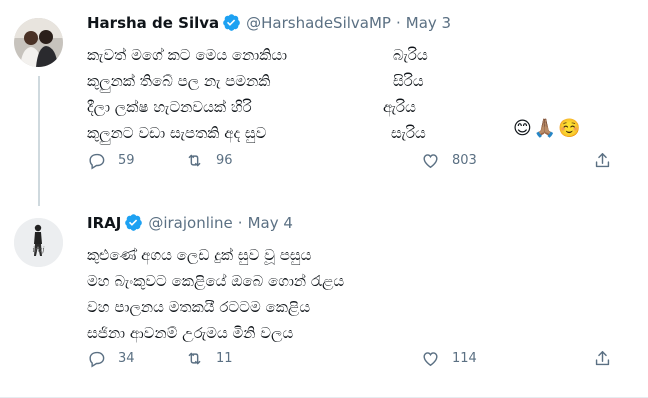 Image resolution: width=648 pixels, height=398 pixels. Describe the element at coordinates (569, 128) in the screenshot. I see `smiling-blush-emoji: ☺️` at that location.